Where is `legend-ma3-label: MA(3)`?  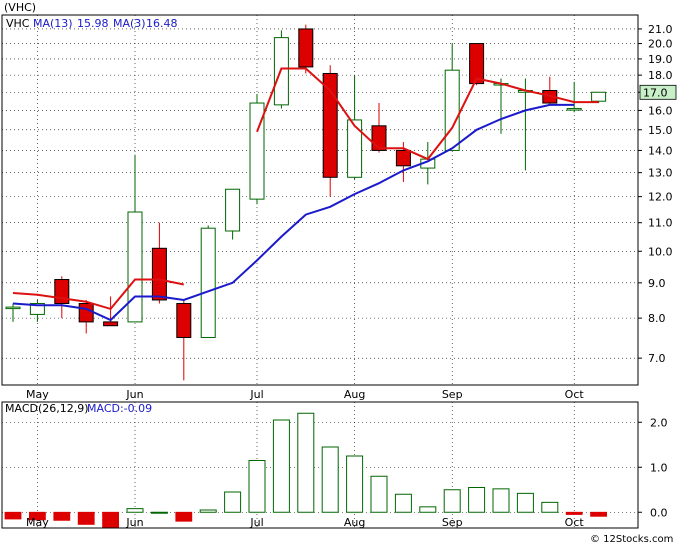 legend-ma3-label: MA(3) is located at coordinates (129, 23).